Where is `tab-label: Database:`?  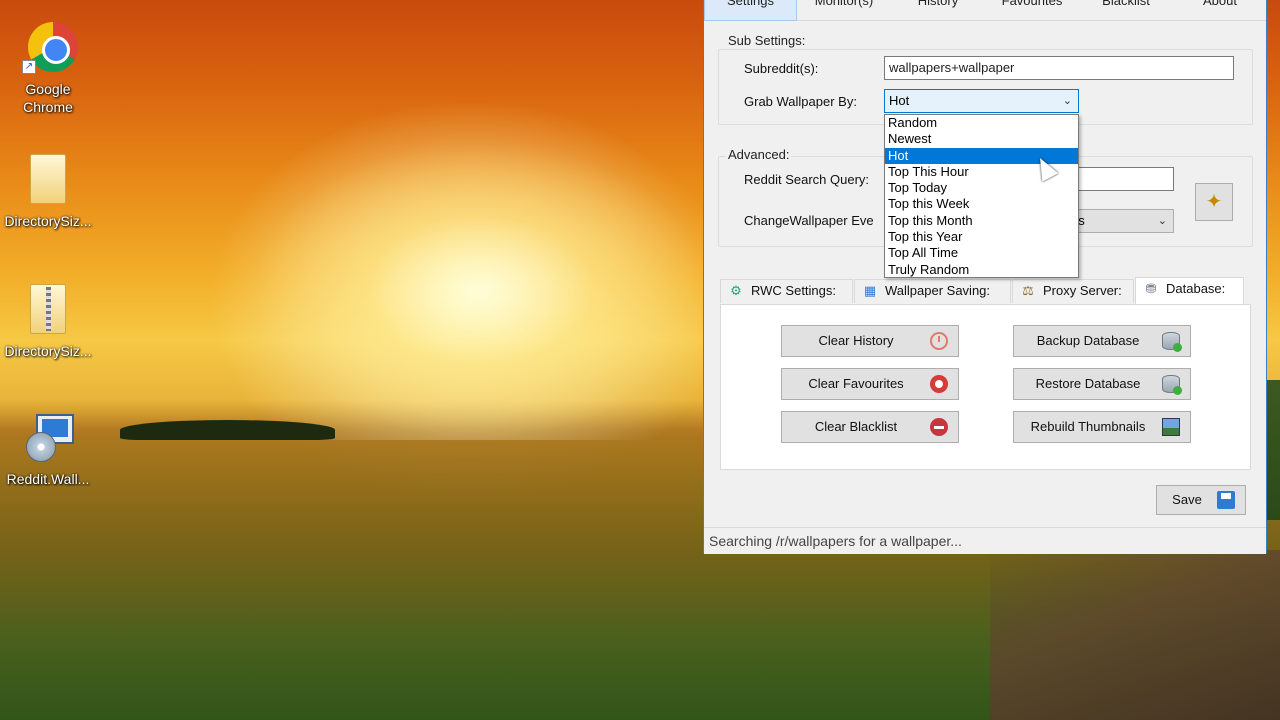 tab-label: Database: is located at coordinates (1196, 288).